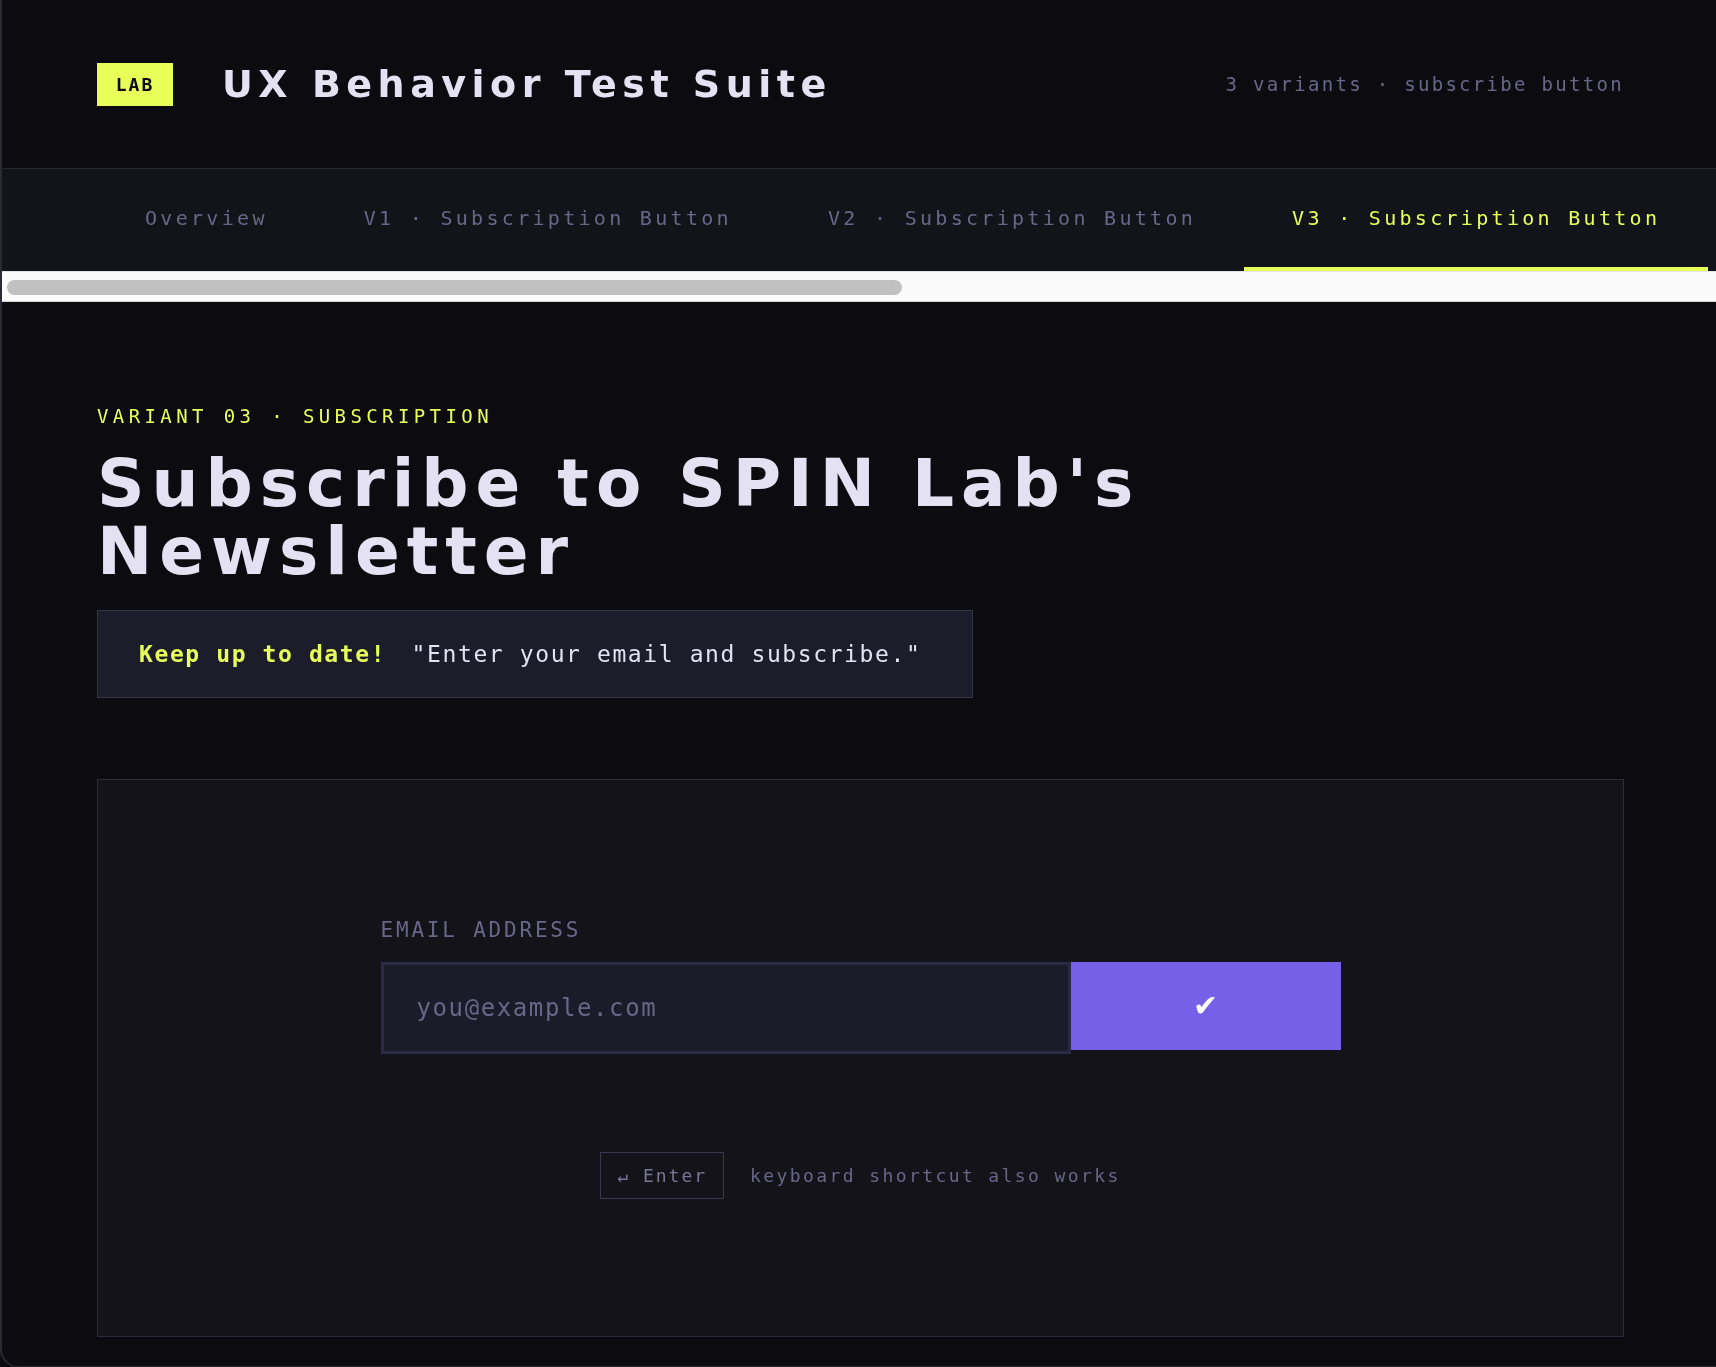 This screenshot has width=1716, height=1367. What do you see at coordinates (619, 518) in the screenshot?
I see `page-heading: Subscribe to SPIN Lab's Newsletter` at bounding box center [619, 518].